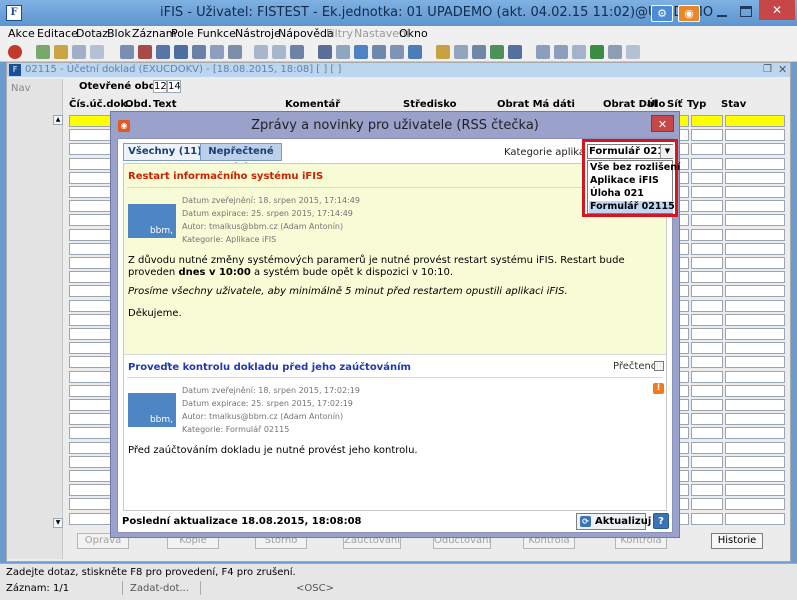 This screenshot has width=797, height=600. I want to click on excel-icon, so click(597, 52).